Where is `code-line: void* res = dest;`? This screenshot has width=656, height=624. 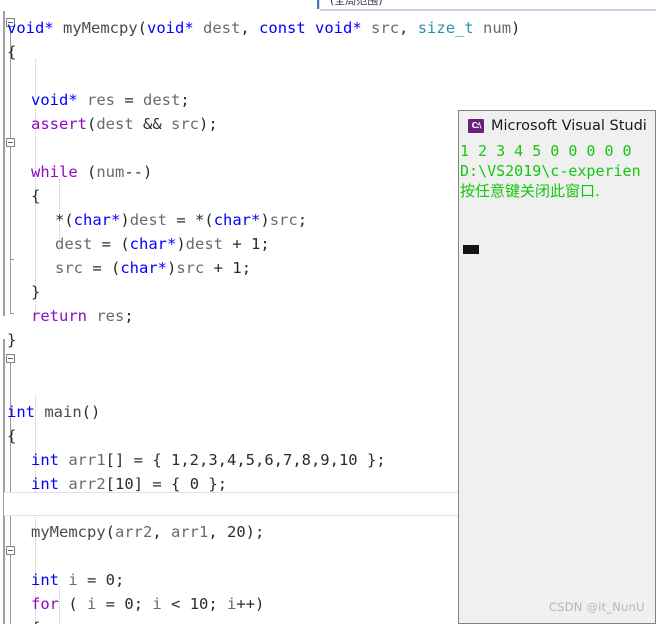 code-line: void* res = dest; is located at coordinates (110, 100).